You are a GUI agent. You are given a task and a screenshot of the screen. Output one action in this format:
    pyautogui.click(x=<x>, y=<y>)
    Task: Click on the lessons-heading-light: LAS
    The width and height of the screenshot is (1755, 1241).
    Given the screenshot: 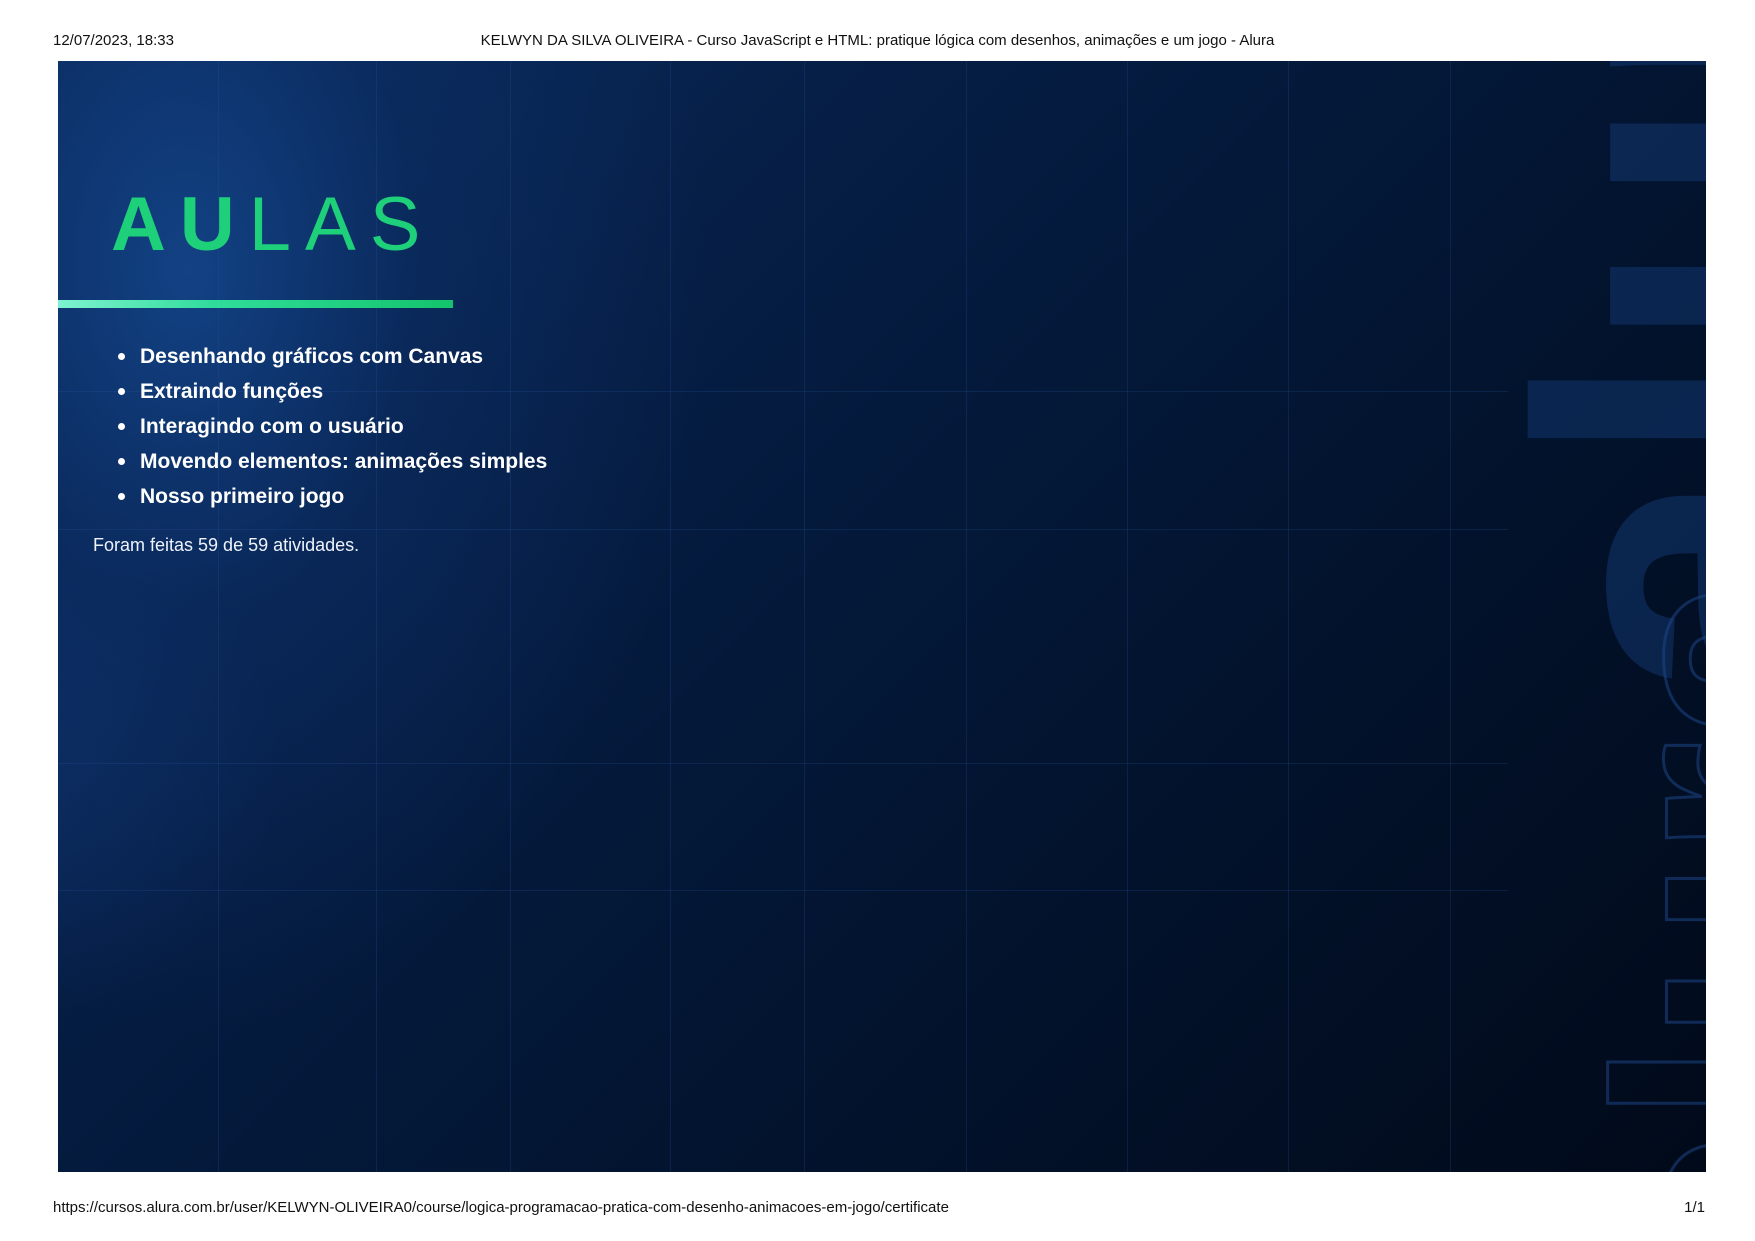 What is the action you would take?
    pyautogui.click(x=341, y=224)
    